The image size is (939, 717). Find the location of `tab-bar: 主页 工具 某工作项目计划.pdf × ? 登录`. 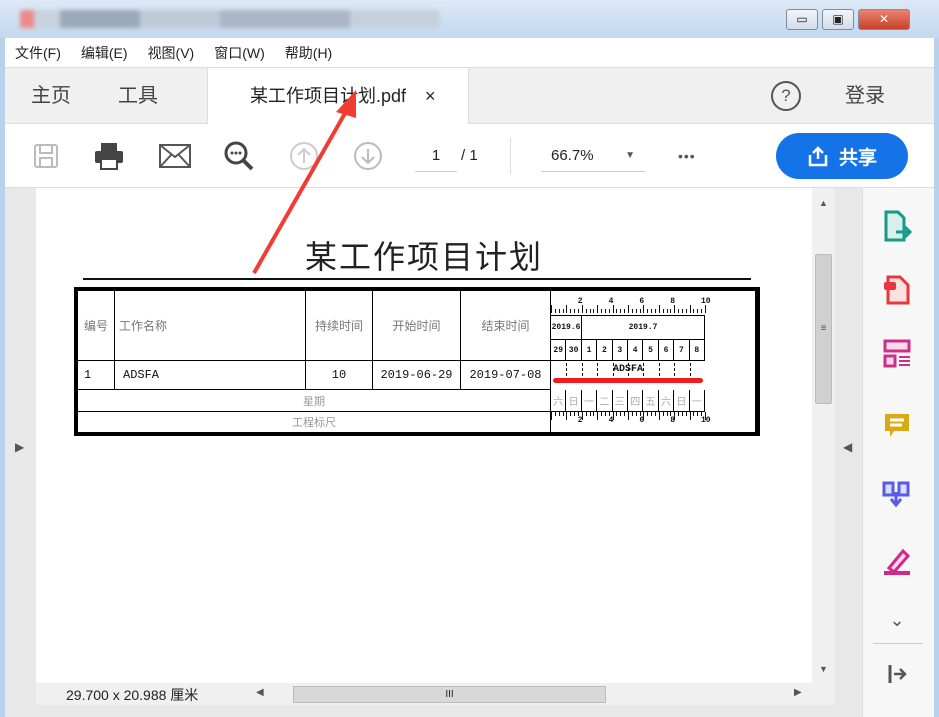

tab-bar: 主页 工具 某工作项目计划.pdf × ? 登录 is located at coordinates (469, 96).